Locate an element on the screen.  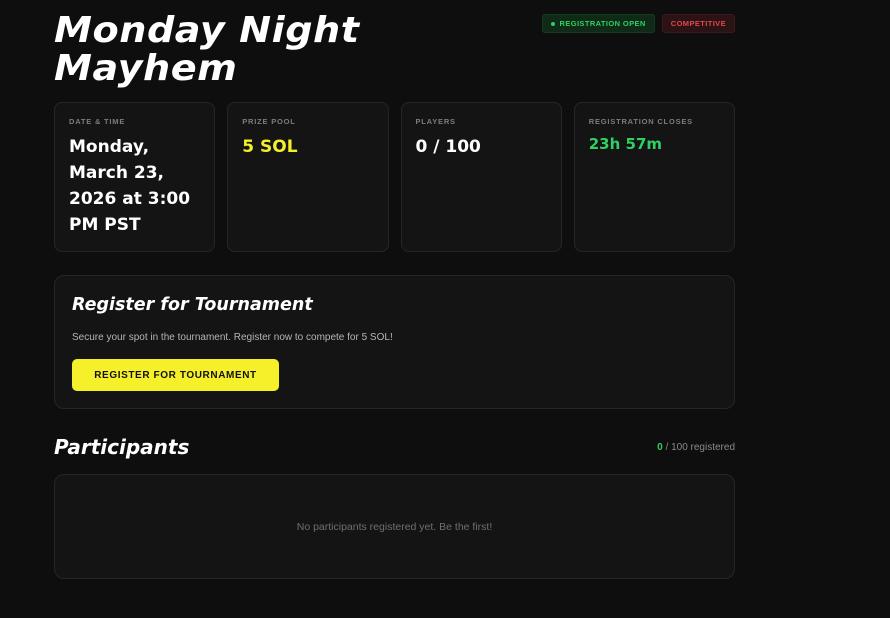
stat-card-registration-closes: REGISTRATION CLOSES 23h 57m is located at coordinates (654, 177).